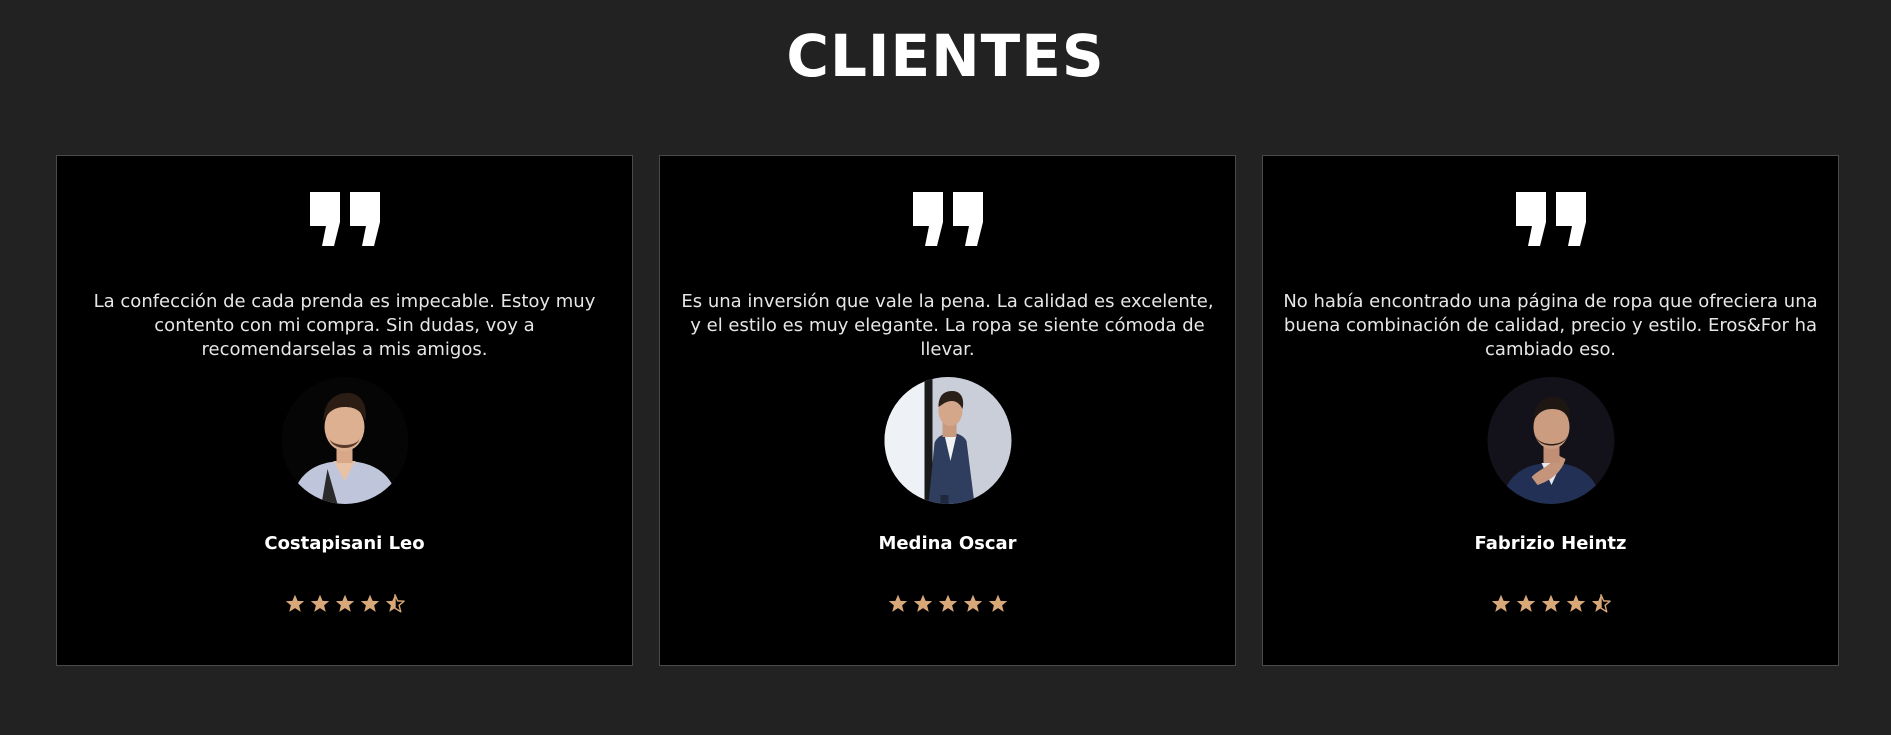 The width and height of the screenshot is (1891, 735). Describe the element at coordinates (947, 543) in the screenshot. I see `client-name: Medina Oscar` at that location.